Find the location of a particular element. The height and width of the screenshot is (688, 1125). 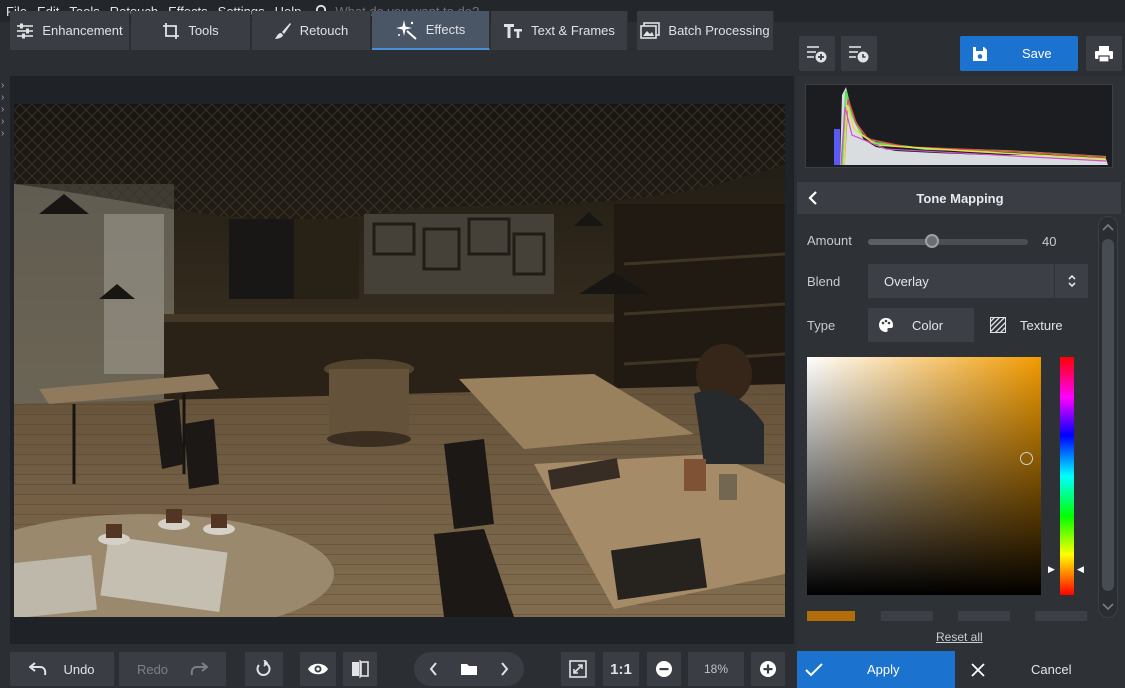

tab-batch-processing: Batch Processing is located at coordinates (705, 30).